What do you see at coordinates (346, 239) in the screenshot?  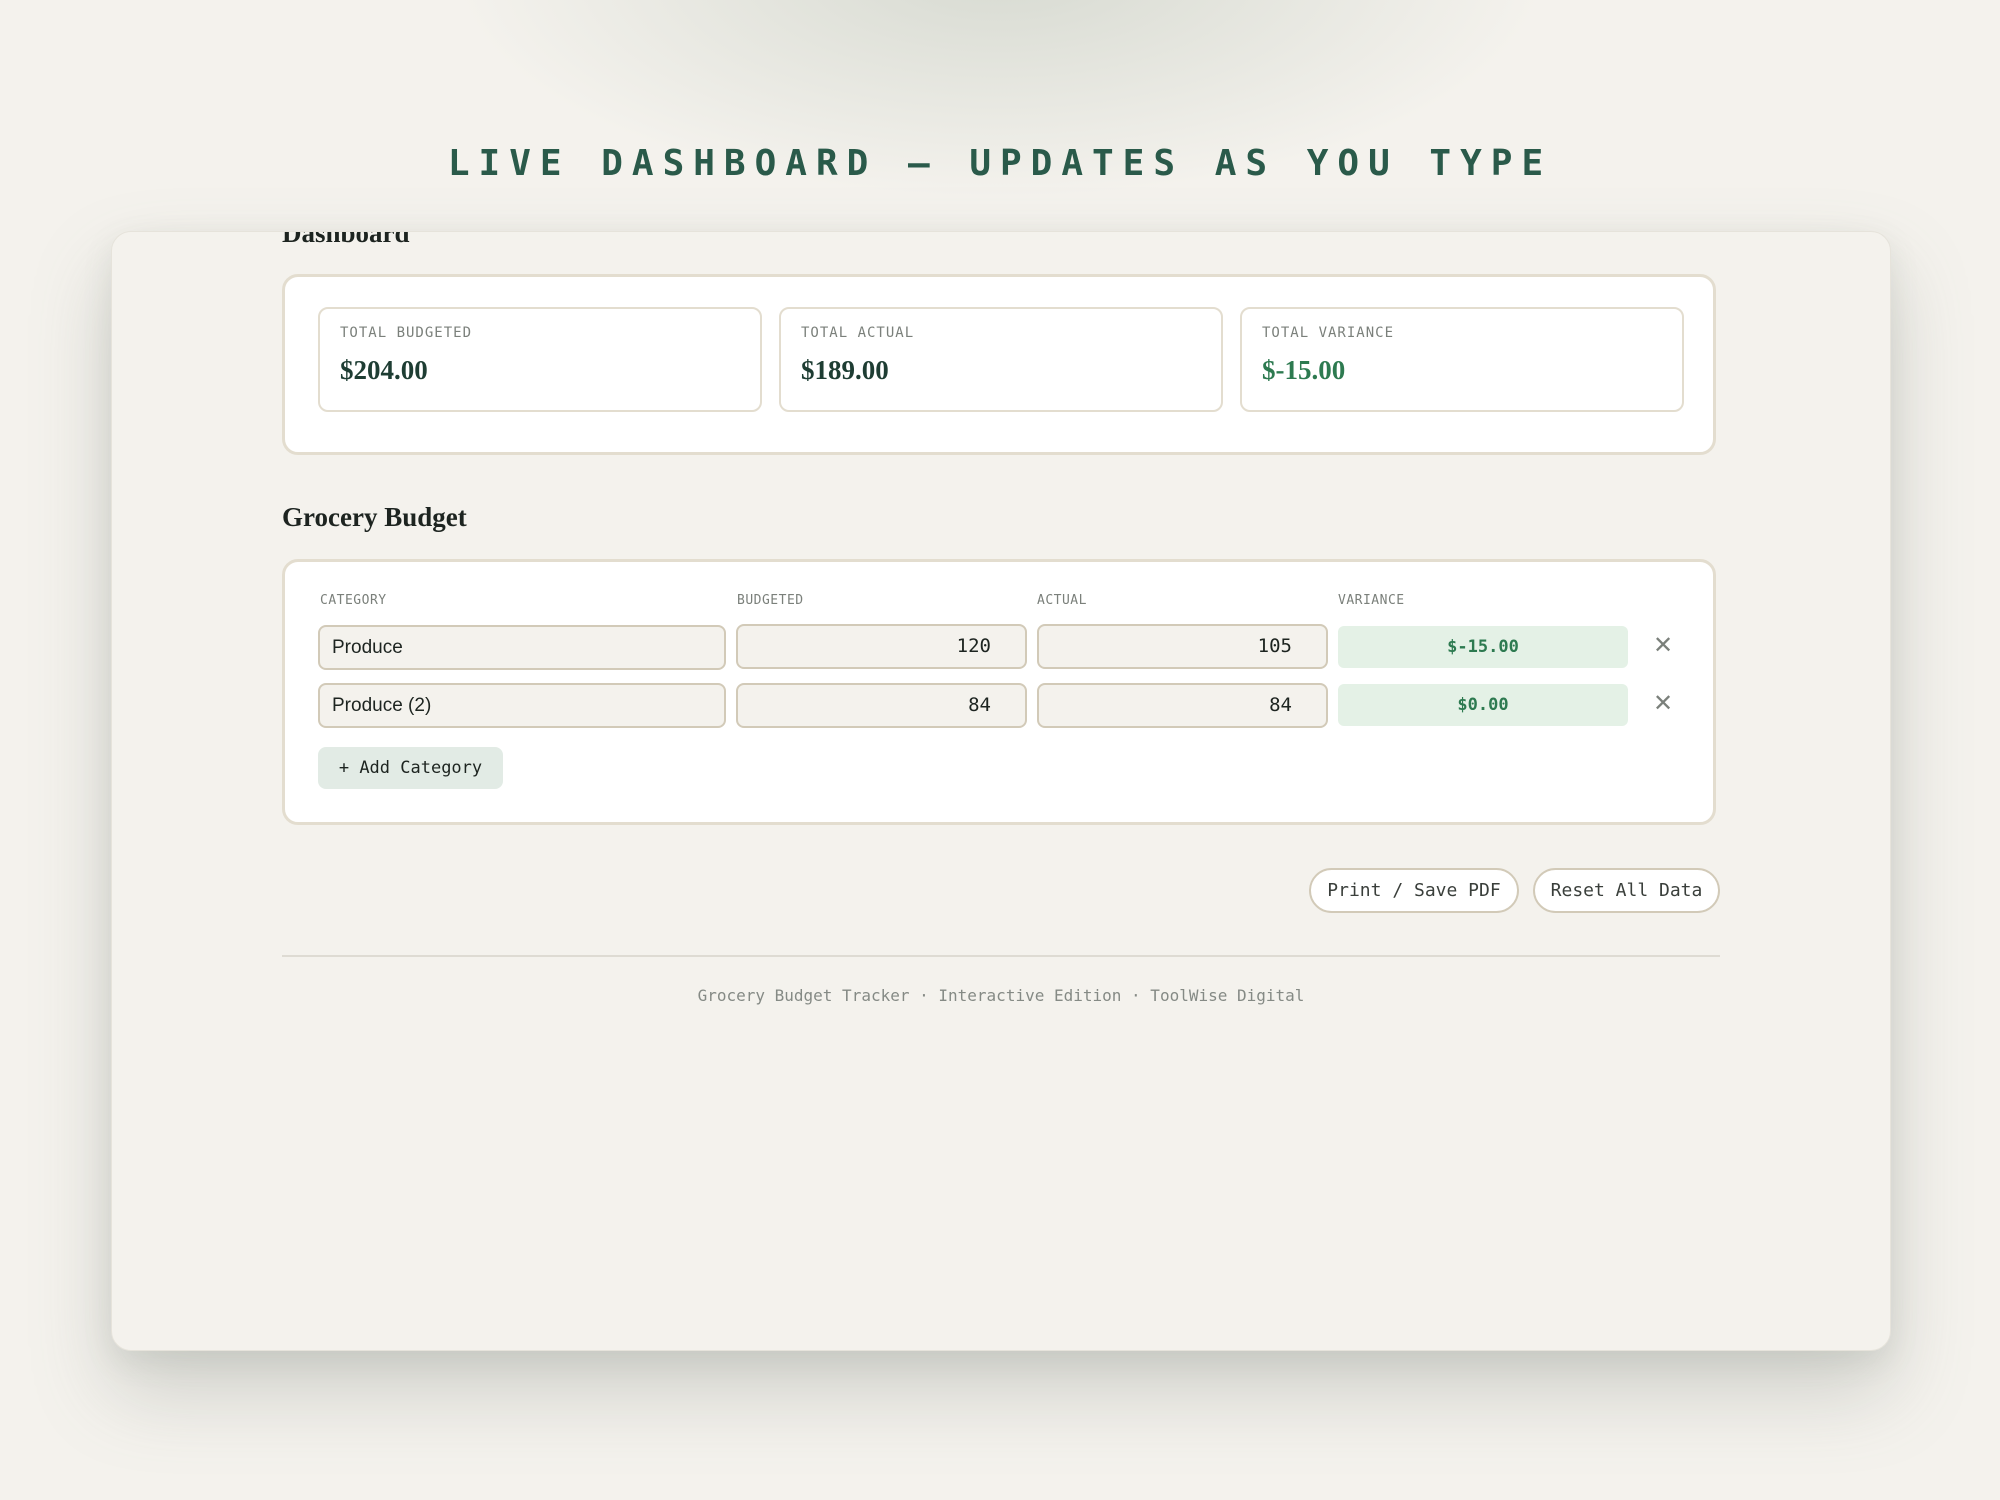 I see `dashboard-heading: Dashboard` at bounding box center [346, 239].